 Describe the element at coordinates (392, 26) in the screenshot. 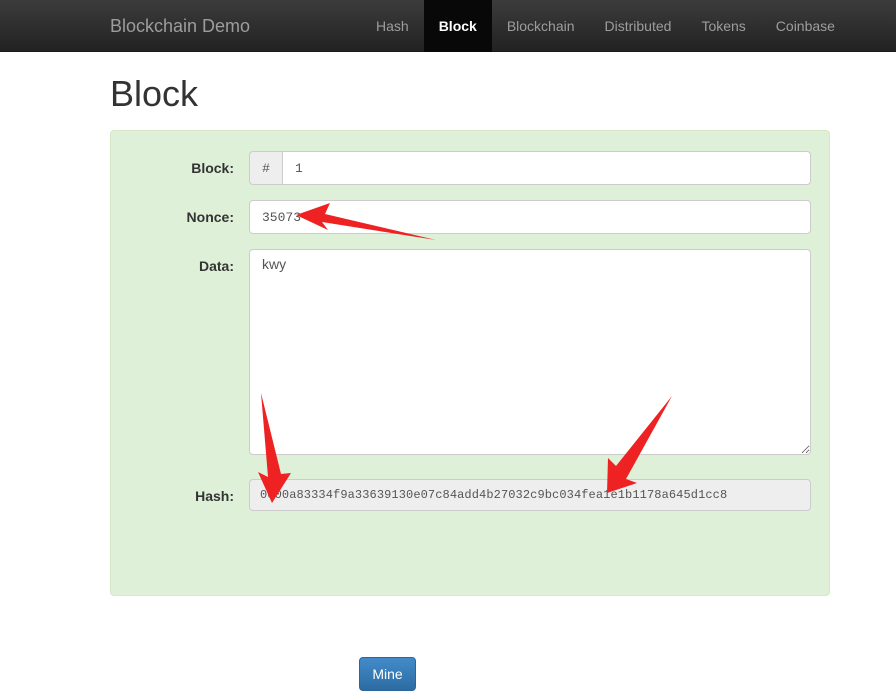

I see `nav-item-hash: Hash` at that location.